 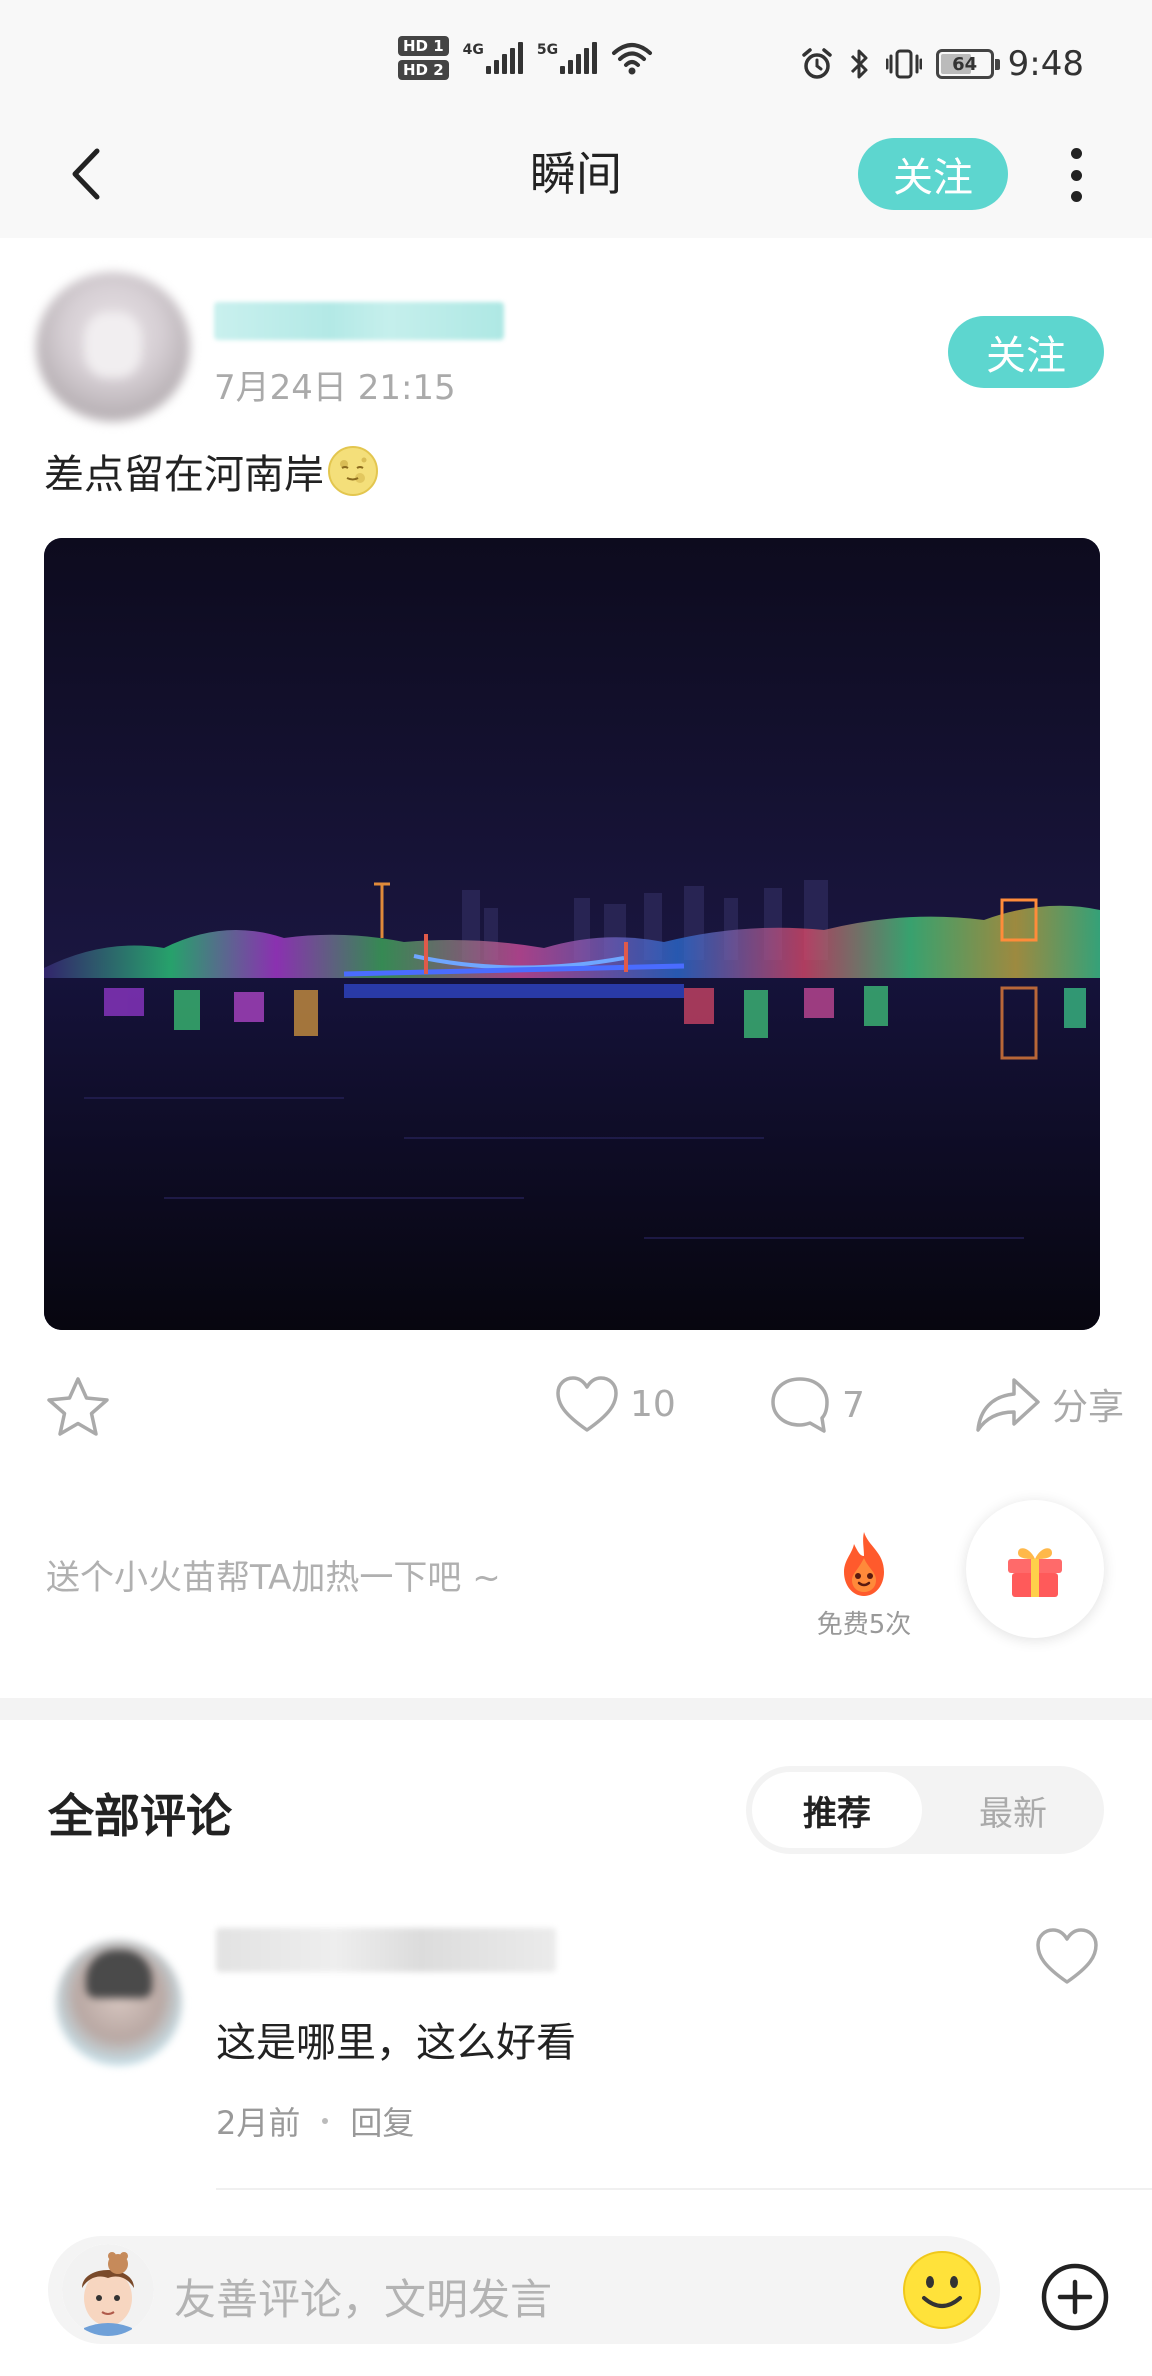 What do you see at coordinates (359, 321) in the screenshot?
I see `author-name-blurred` at bounding box center [359, 321].